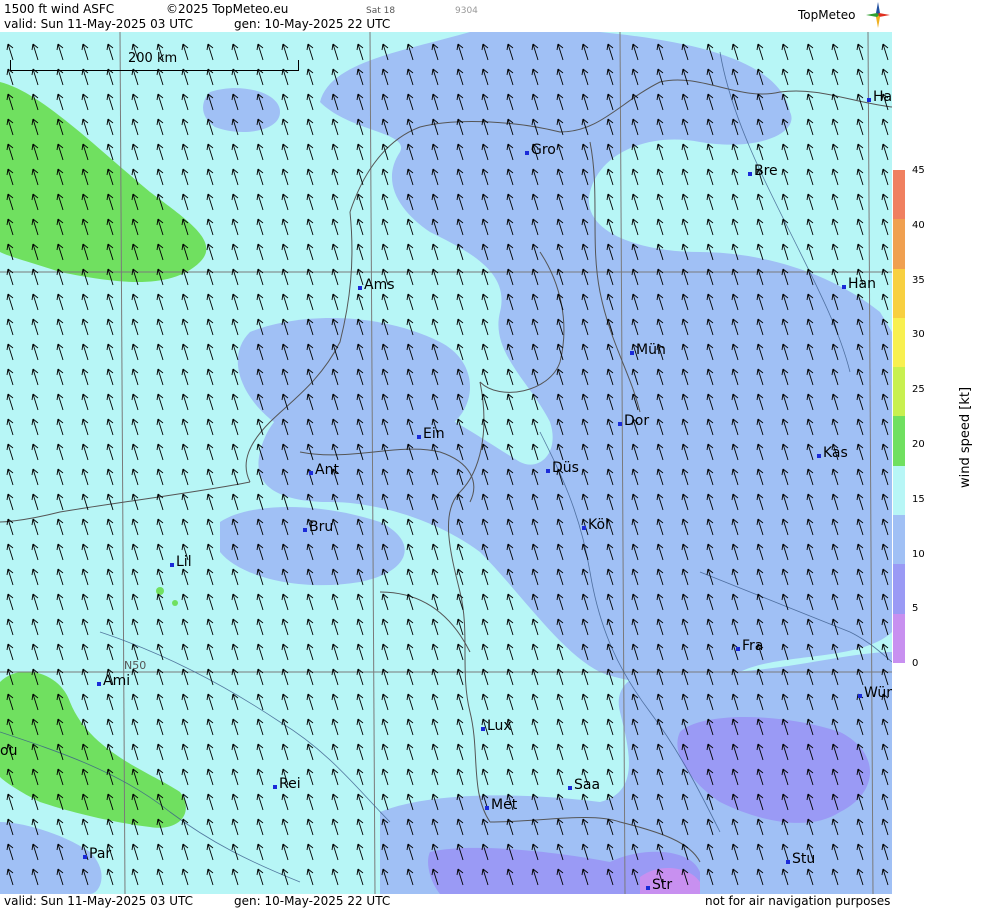 The image size is (983, 909). Describe the element at coordinates (918, 225) in the screenshot. I see `legend-tick: 40` at that location.